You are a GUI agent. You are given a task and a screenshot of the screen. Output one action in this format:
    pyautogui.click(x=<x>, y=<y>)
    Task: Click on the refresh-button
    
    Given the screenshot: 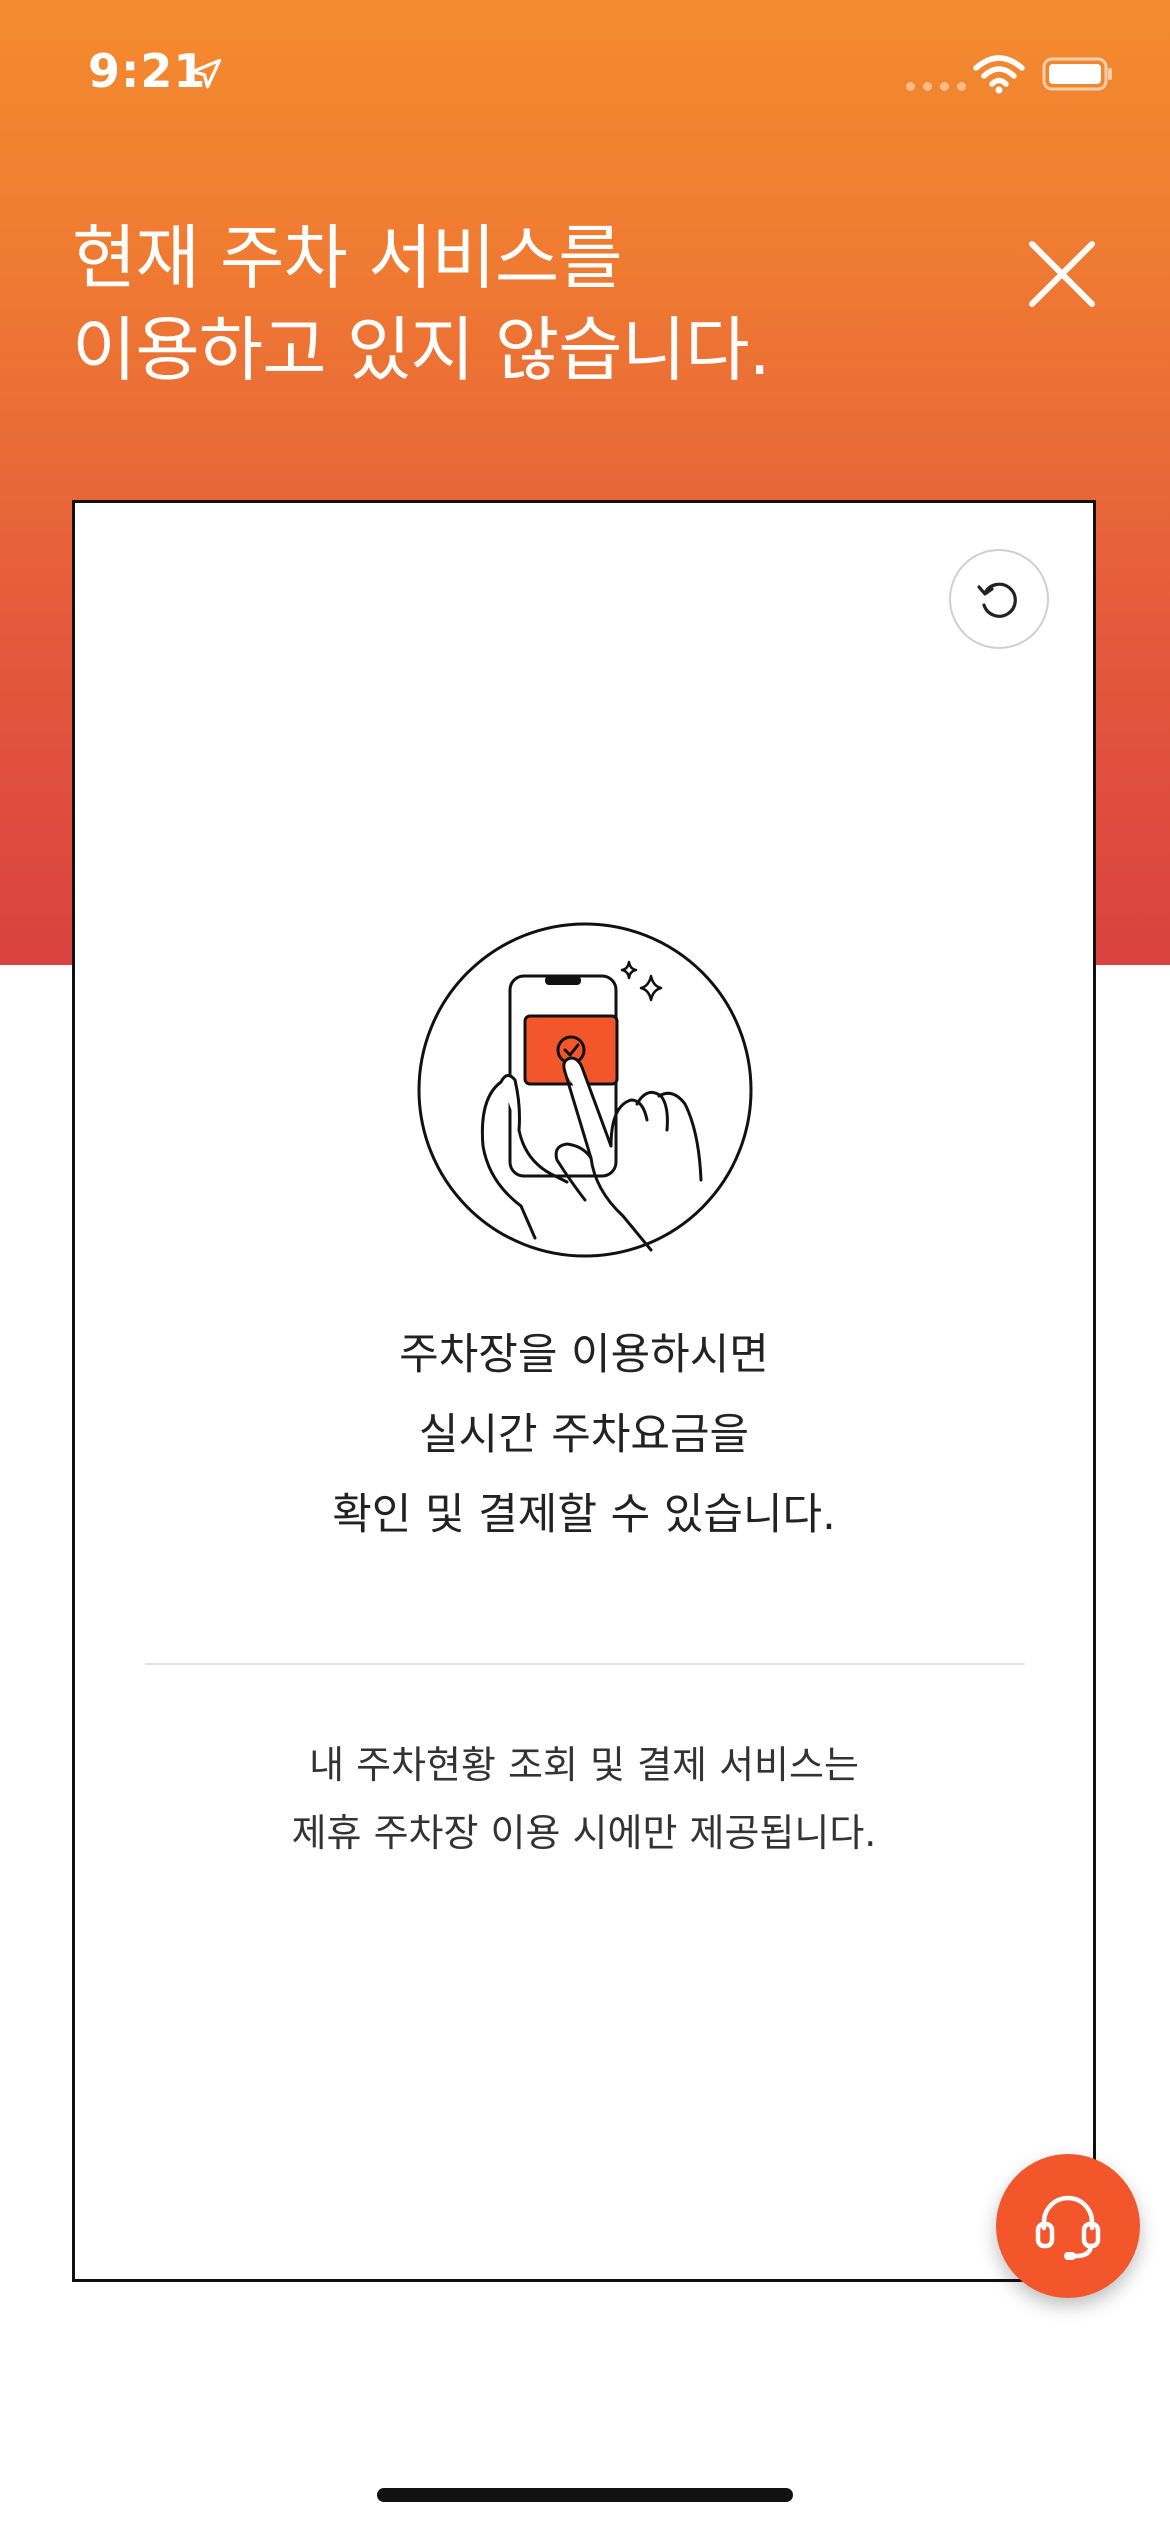 What is the action you would take?
    pyautogui.click(x=999, y=599)
    